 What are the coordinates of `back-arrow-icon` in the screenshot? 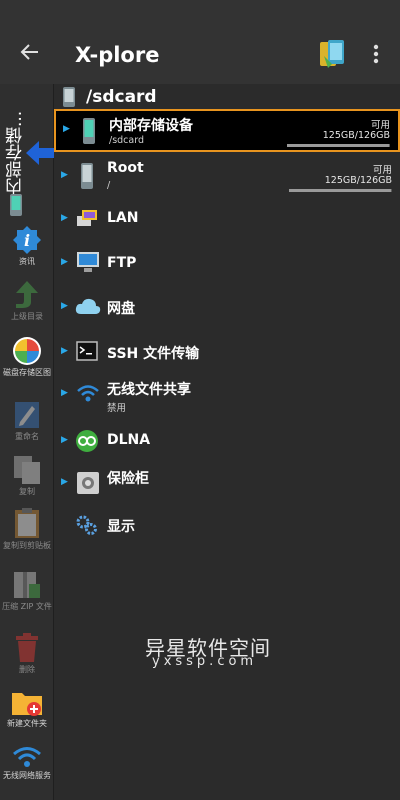 It's located at (30, 52).